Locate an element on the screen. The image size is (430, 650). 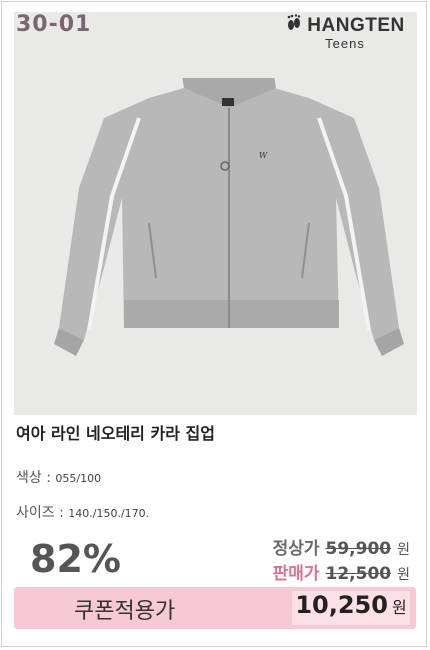
coupon-bar: 쿠폰적용가 10,250 원 is located at coordinates (215, 608).